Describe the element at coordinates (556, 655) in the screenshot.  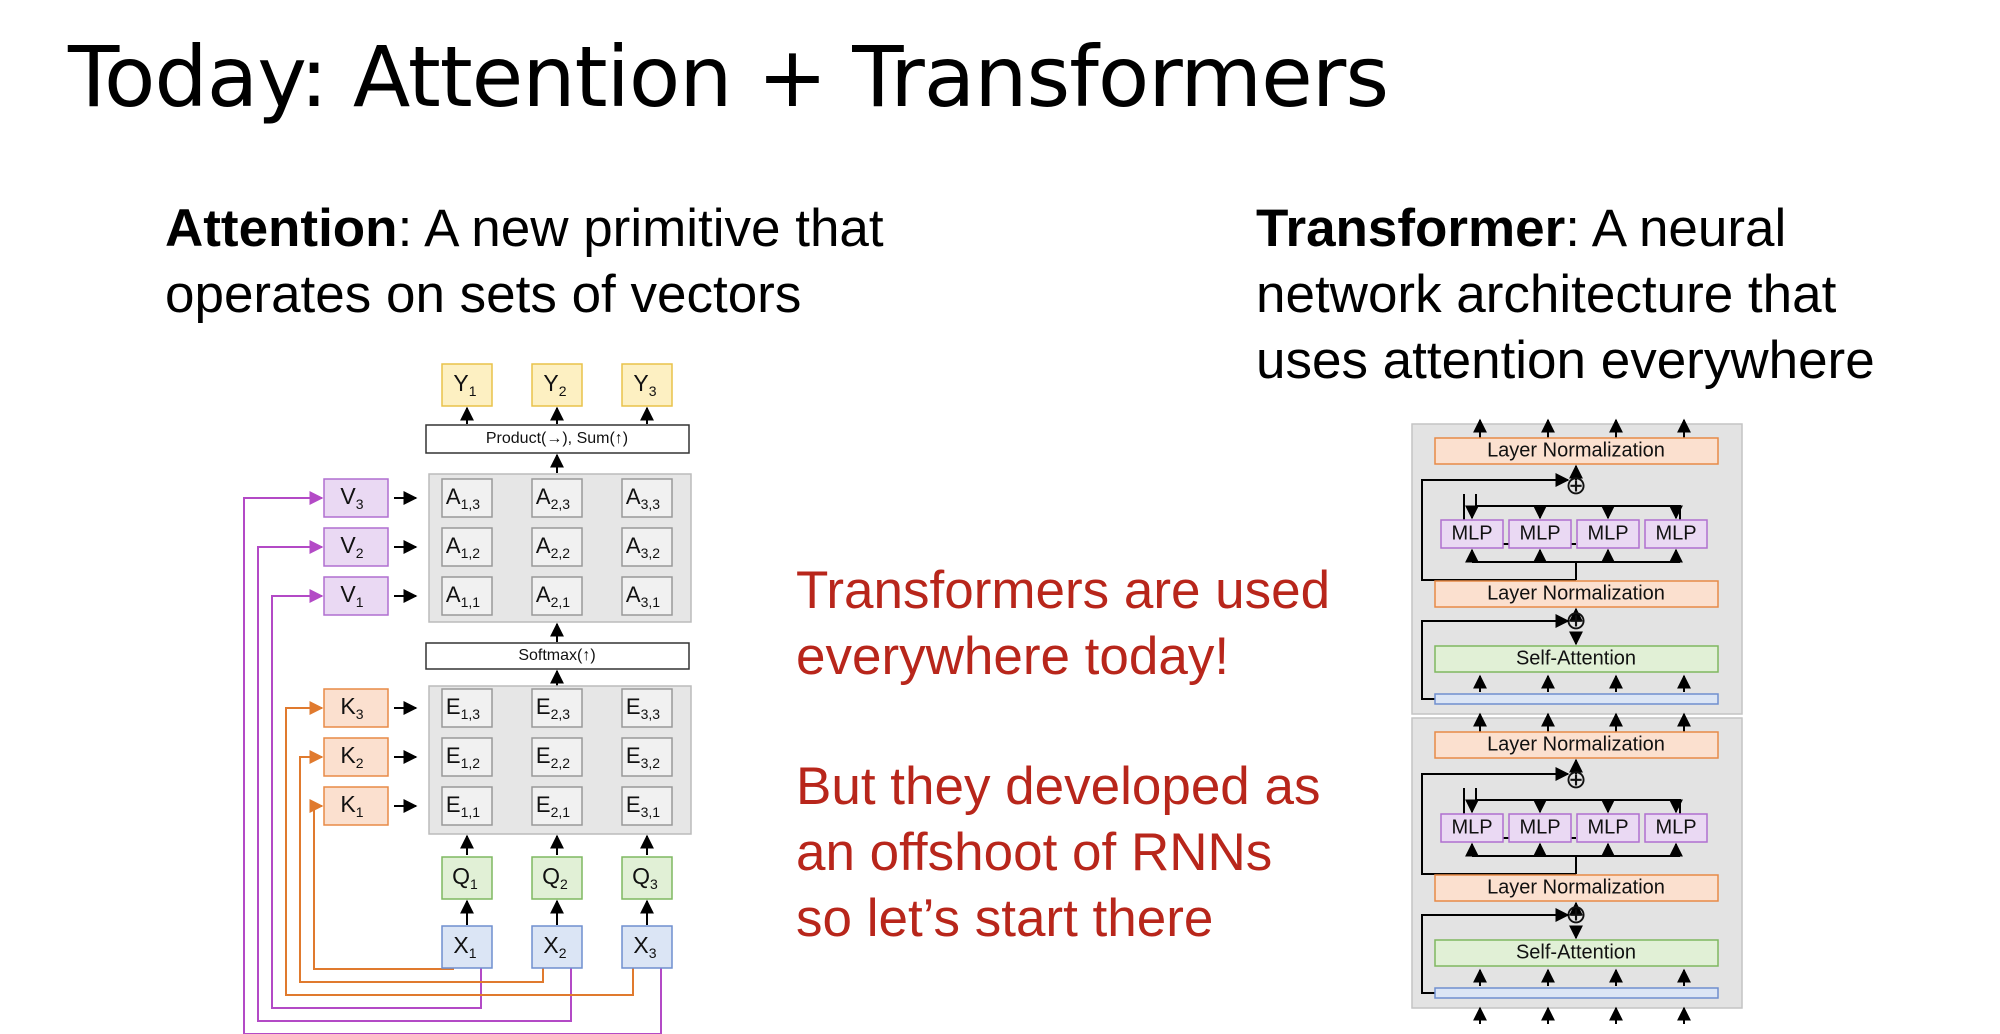
I see `softmax-label: Softmax(↑)` at that location.